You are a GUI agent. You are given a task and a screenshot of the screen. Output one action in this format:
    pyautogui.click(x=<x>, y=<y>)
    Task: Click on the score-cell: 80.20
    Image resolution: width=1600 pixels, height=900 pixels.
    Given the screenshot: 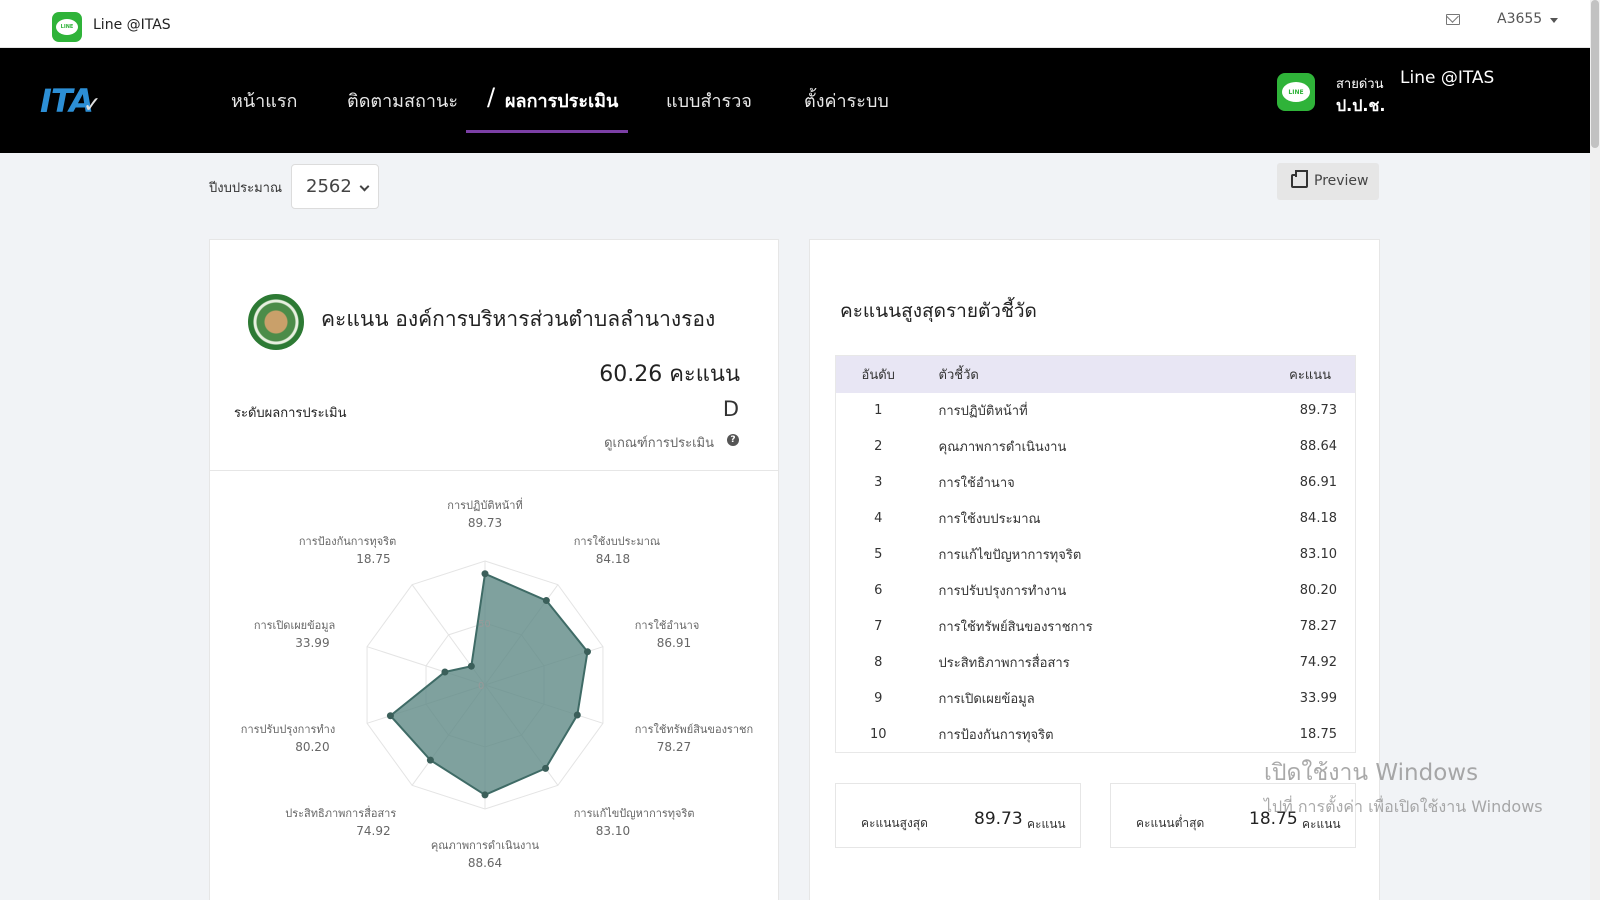 What is the action you would take?
    pyautogui.click(x=1318, y=590)
    